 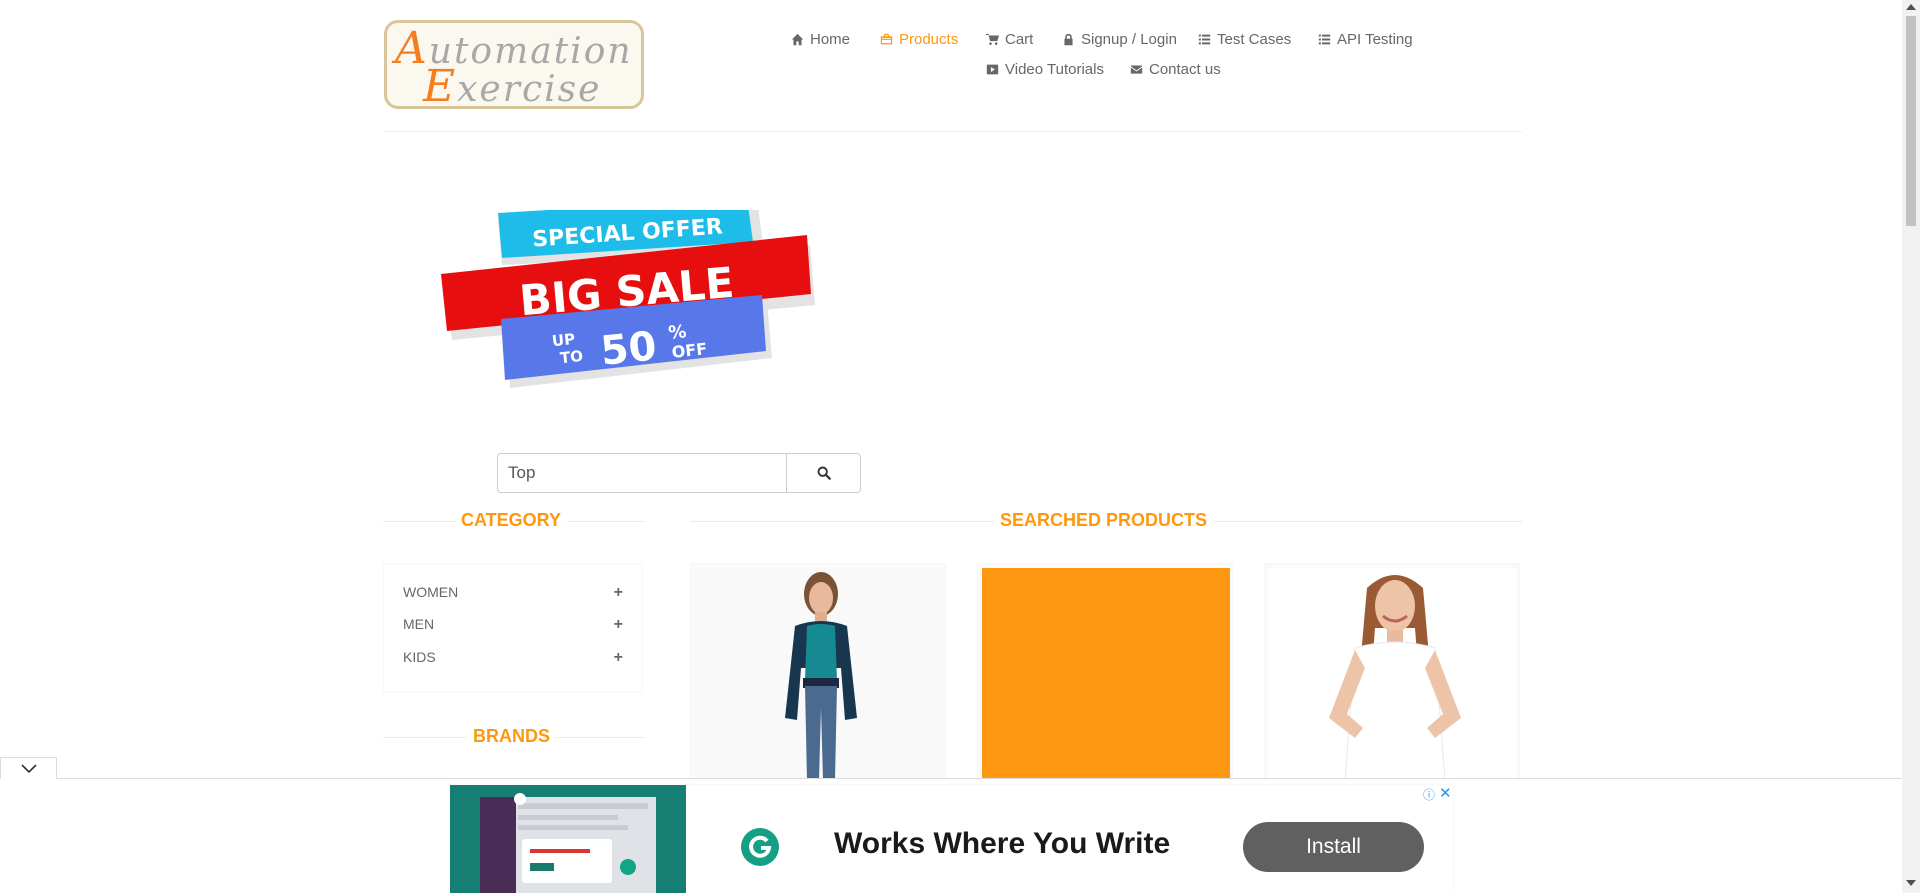 I want to click on category-item-kids: Kids +, so click(x=513, y=658).